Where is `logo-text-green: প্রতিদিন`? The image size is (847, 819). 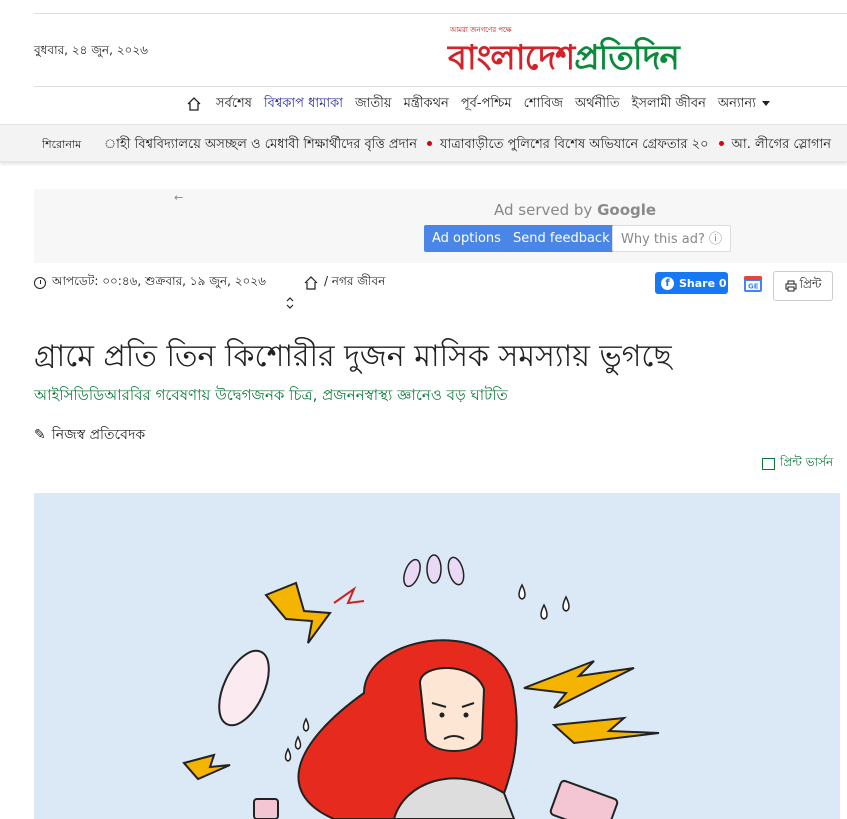
logo-text-green: প্রতিদিন is located at coordinates (626, 58).